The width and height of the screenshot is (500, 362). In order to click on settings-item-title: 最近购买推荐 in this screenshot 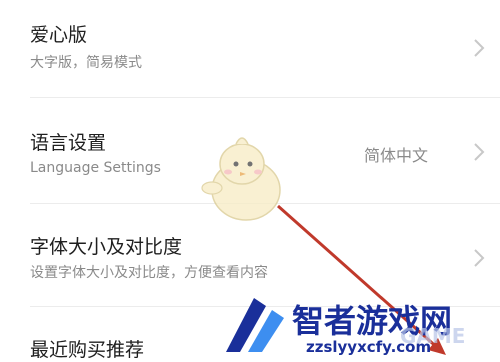, I will do `click(87, 350)`.